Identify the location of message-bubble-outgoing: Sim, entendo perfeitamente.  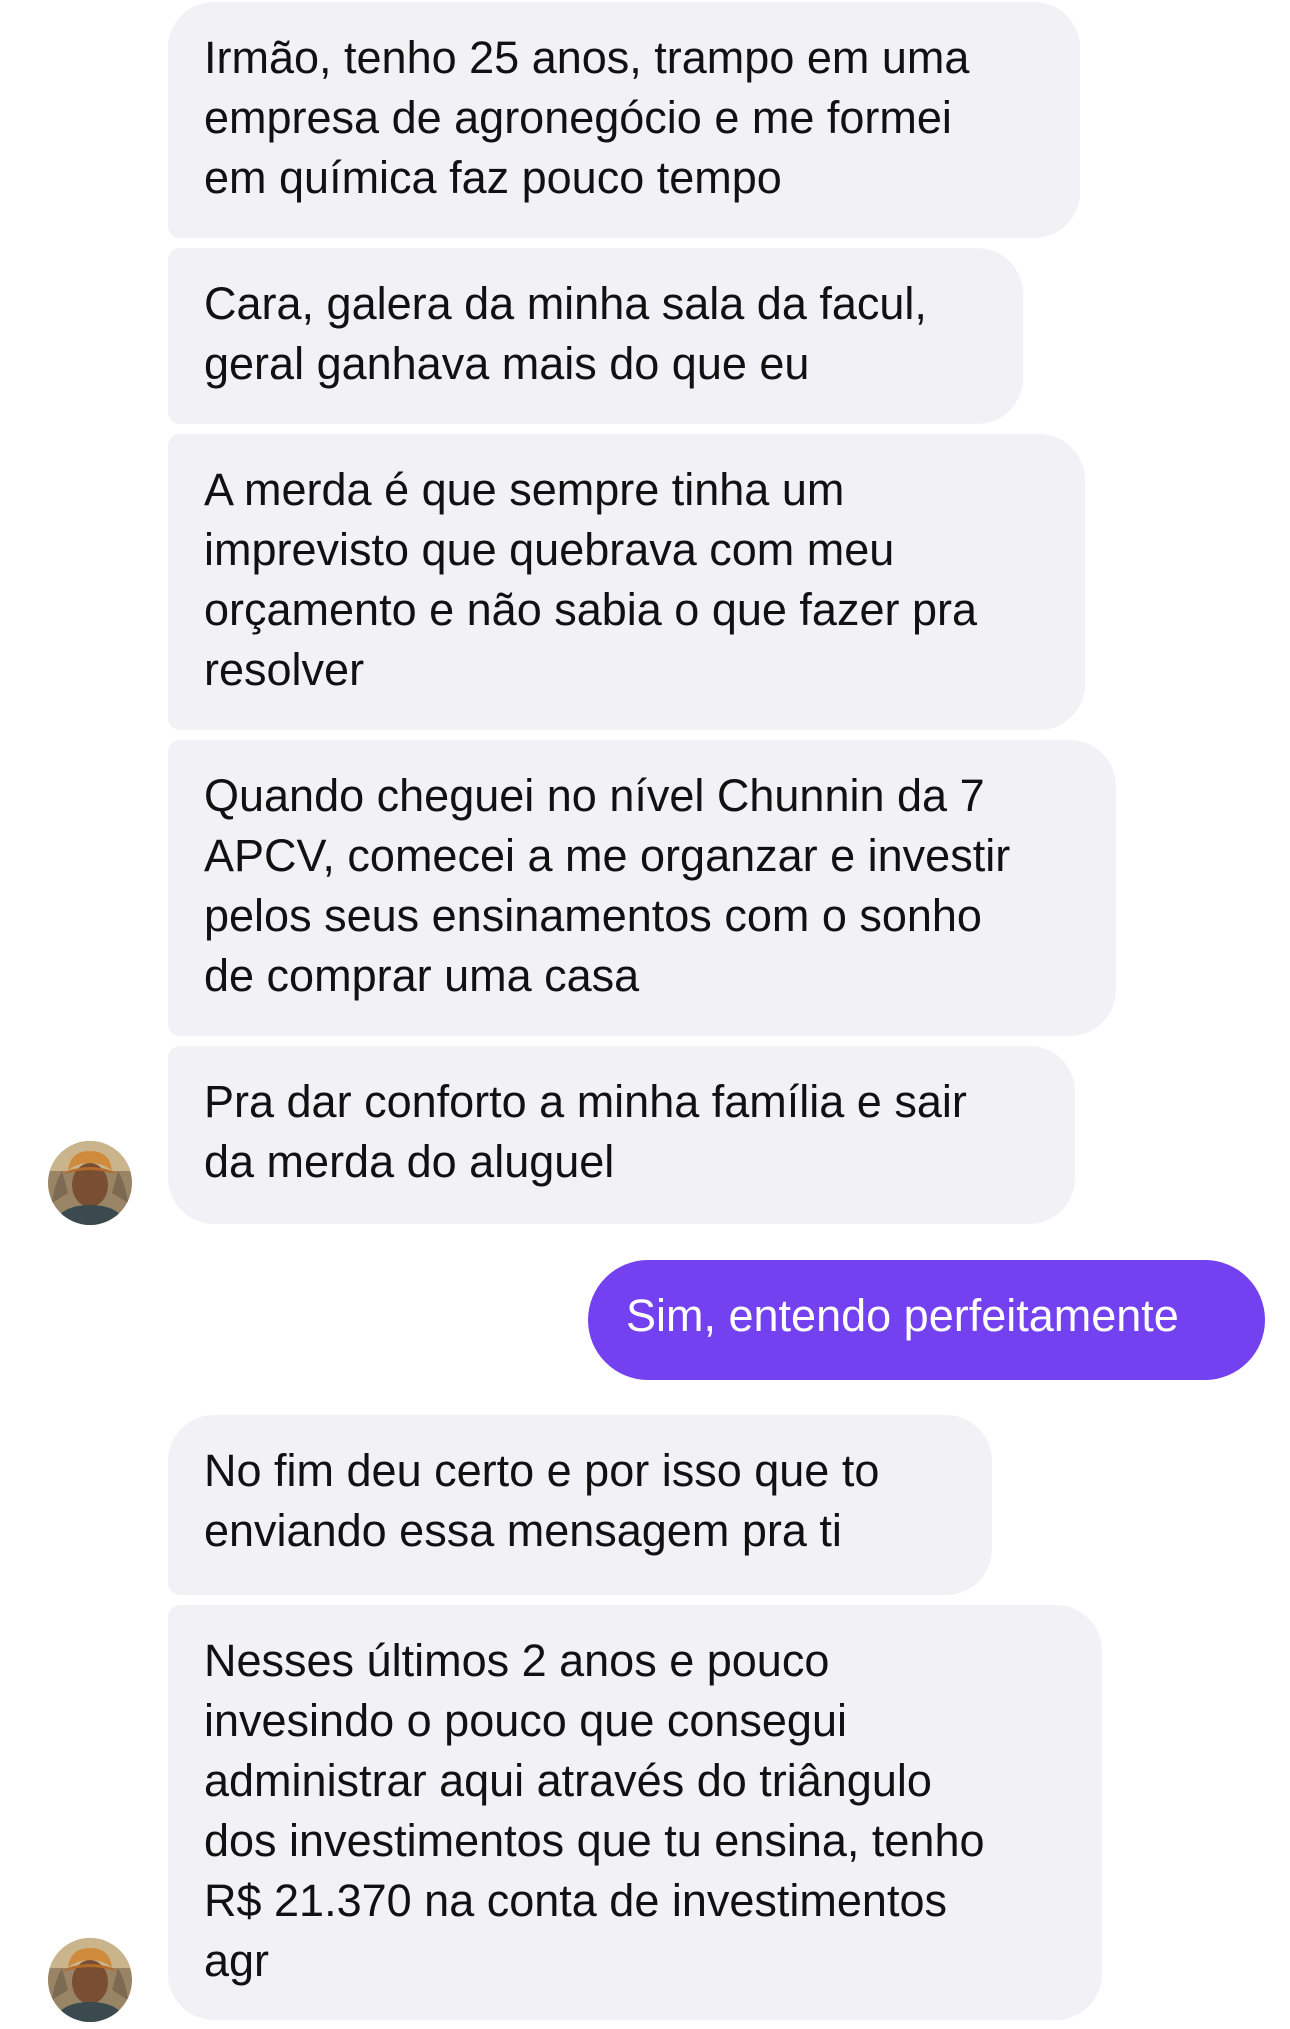
(926, 1320).